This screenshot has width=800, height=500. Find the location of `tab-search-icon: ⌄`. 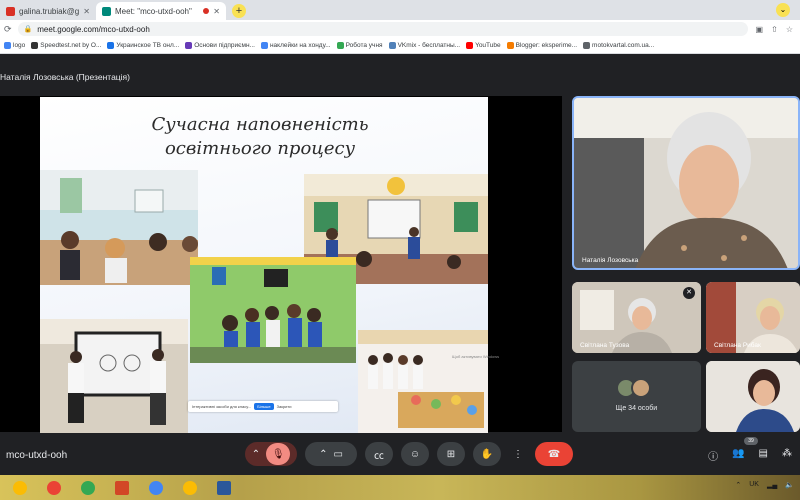

tab-search-icon: ⌄ is located at coordinates (783, 10).